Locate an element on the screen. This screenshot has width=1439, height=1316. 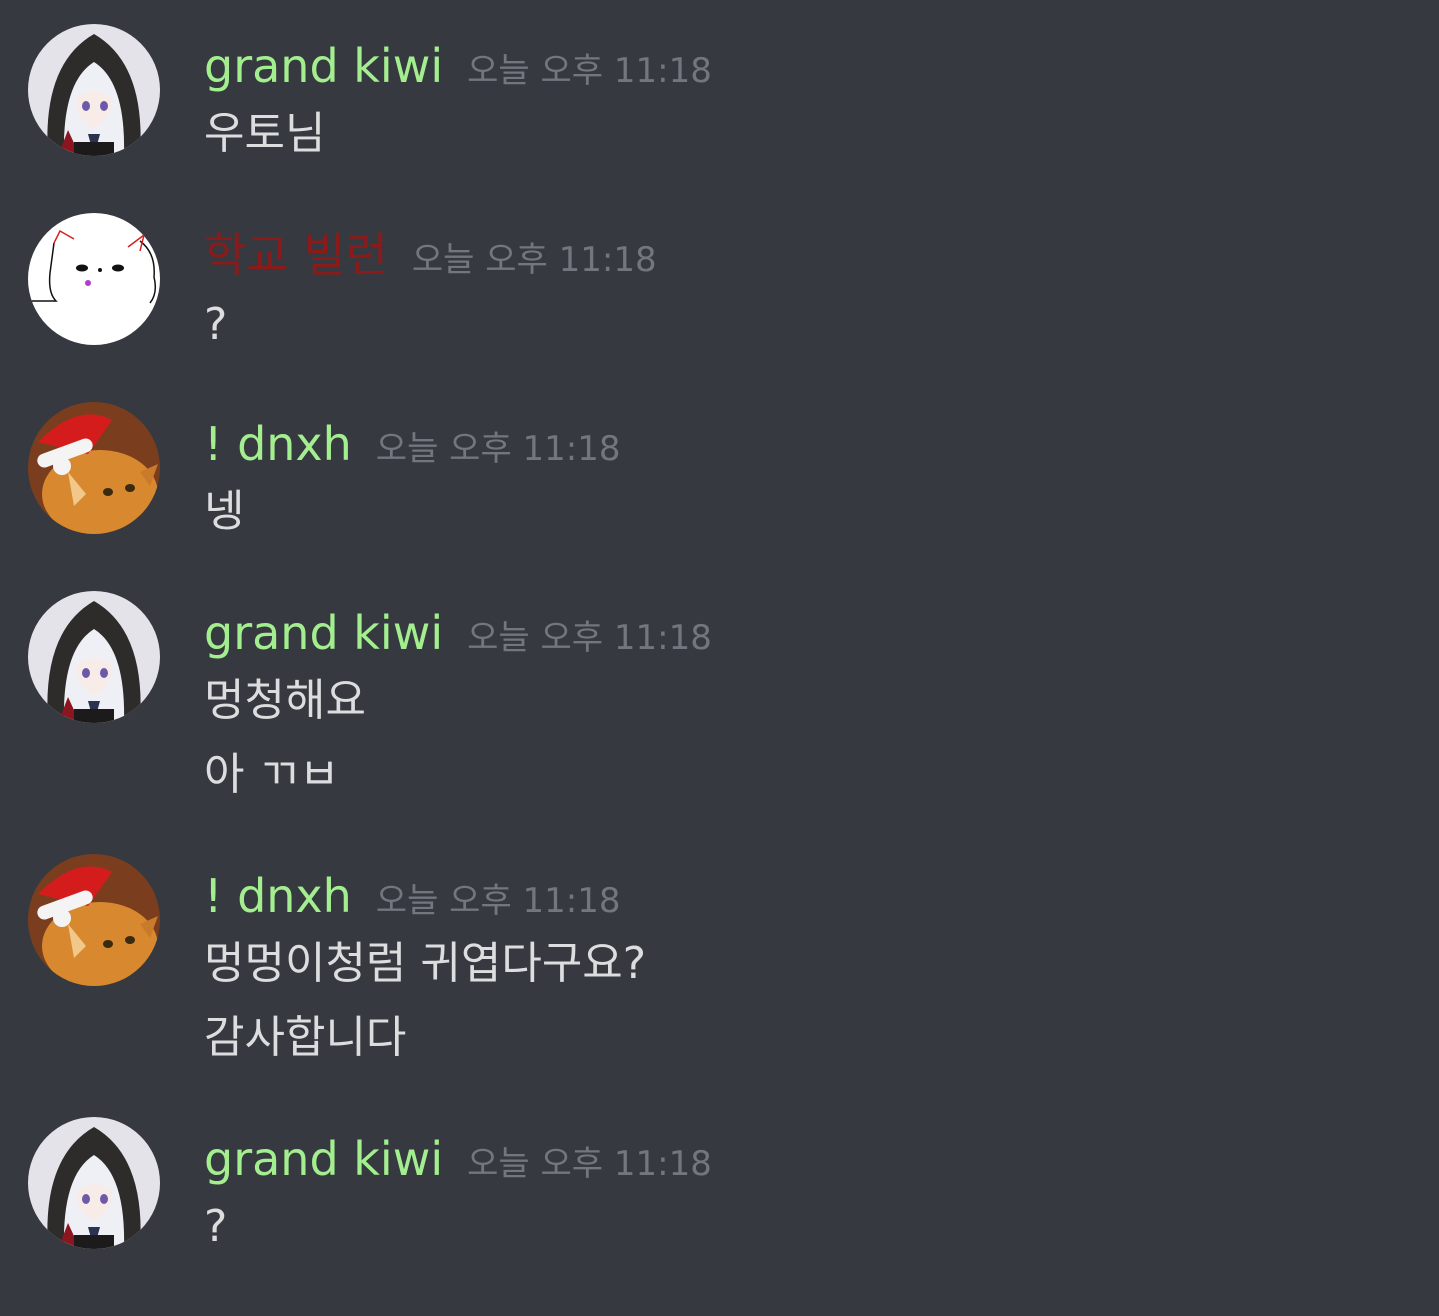
message-header: 학교 빌런 오늘 오후 11:18 is located at coordinates (430, 255).